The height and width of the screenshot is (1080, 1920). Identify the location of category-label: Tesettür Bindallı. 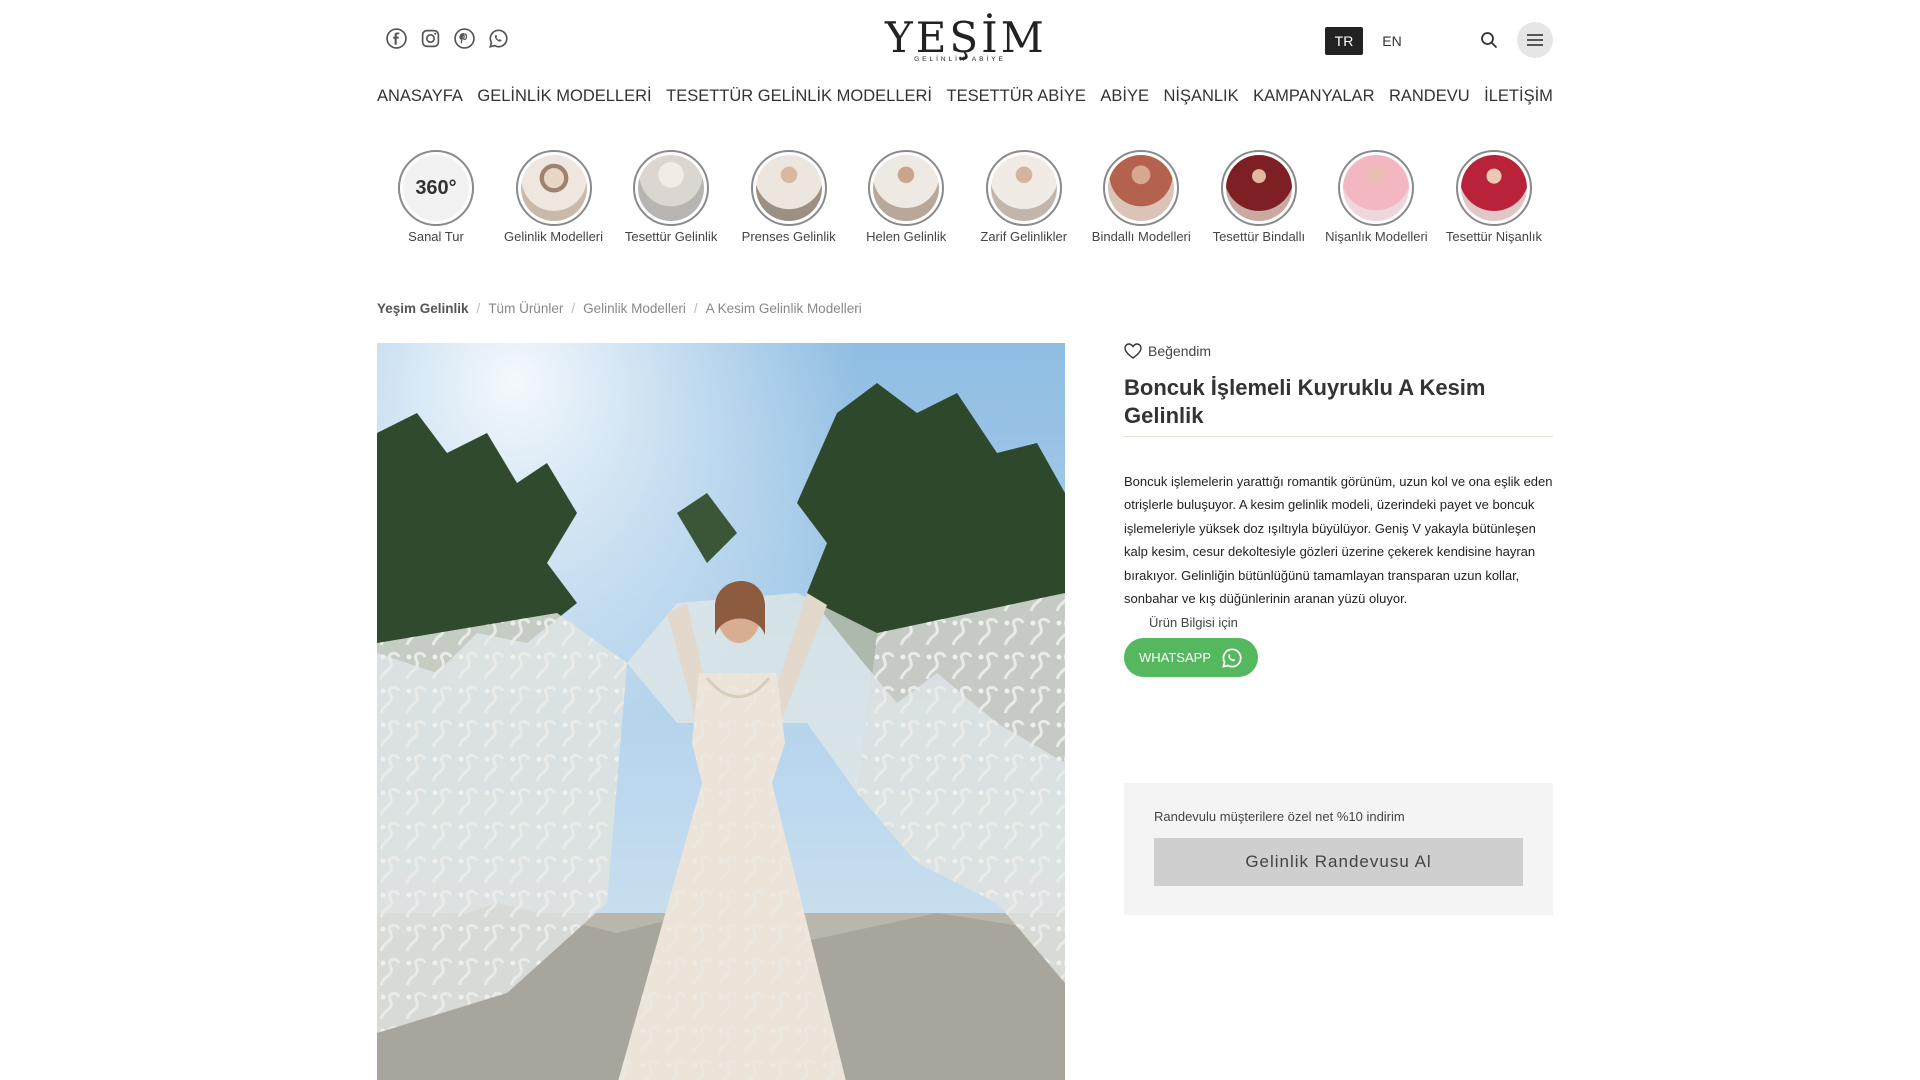
(1259, 236).